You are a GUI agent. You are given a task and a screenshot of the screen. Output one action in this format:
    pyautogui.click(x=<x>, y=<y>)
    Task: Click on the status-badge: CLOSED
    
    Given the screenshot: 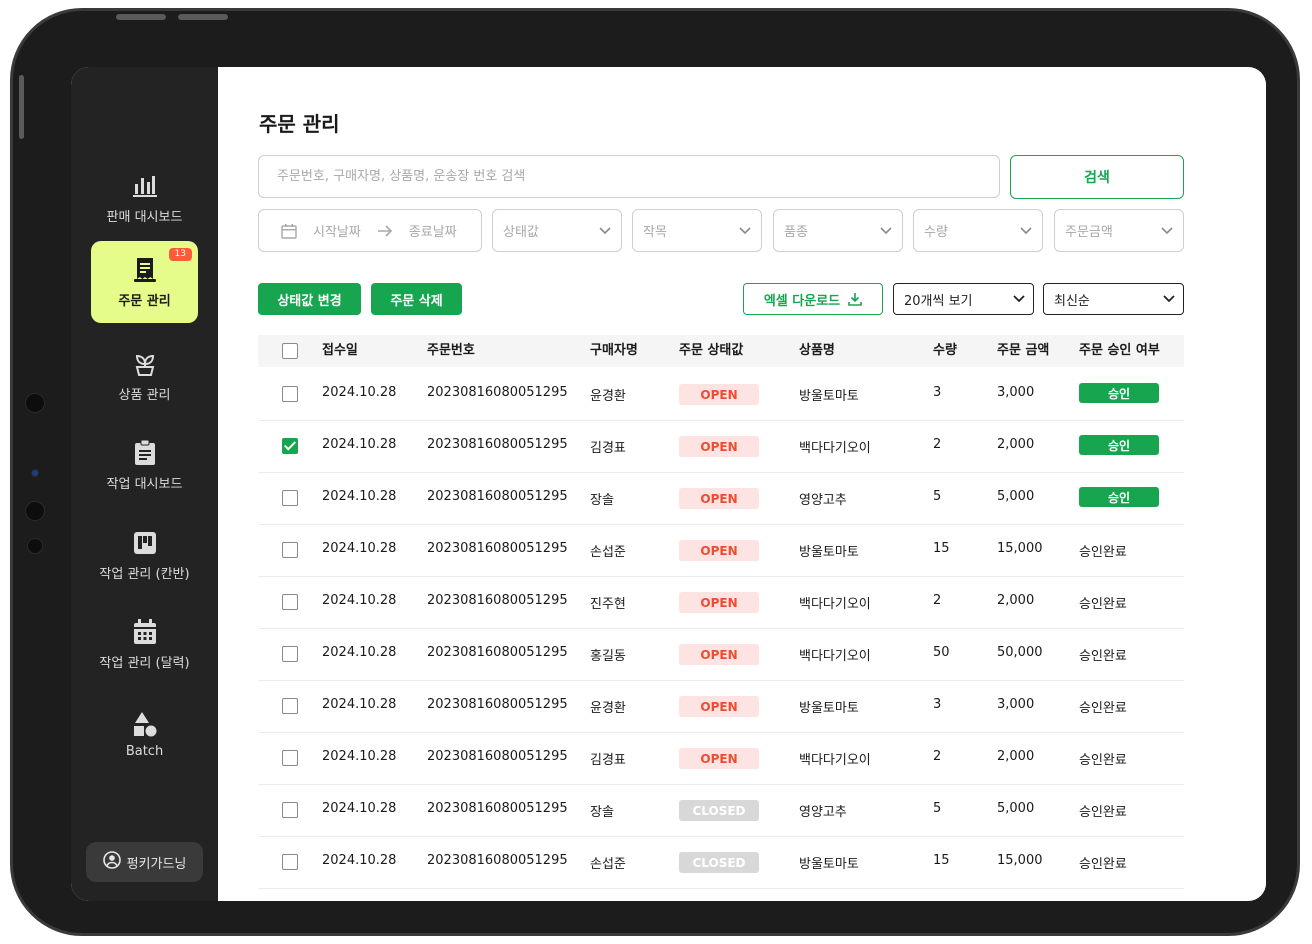 What is the action you would take?
    pyautogui.click(x=719, y=810)
    